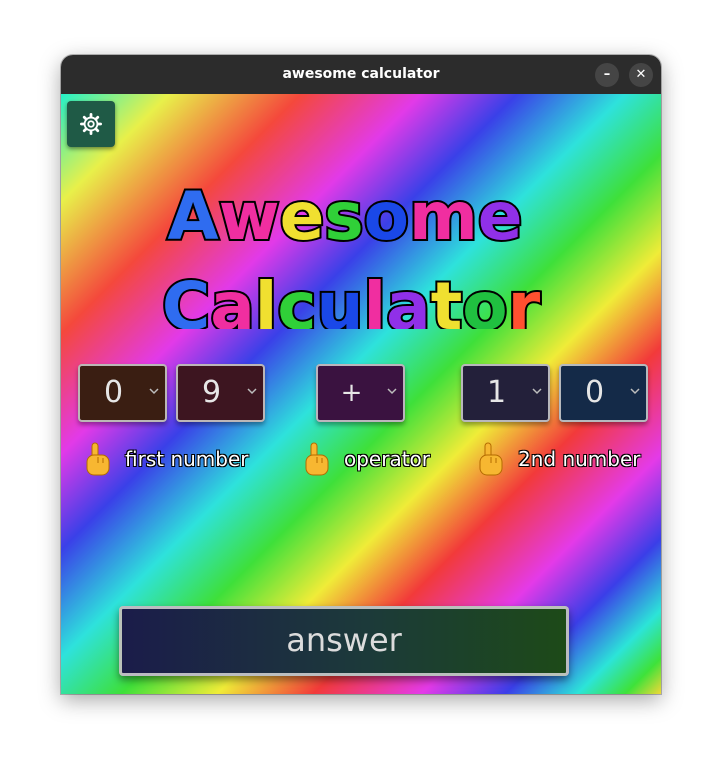  Describe the element at coordinates (387, 459) in the screenshot. I see `operator-label: operator` at that location.